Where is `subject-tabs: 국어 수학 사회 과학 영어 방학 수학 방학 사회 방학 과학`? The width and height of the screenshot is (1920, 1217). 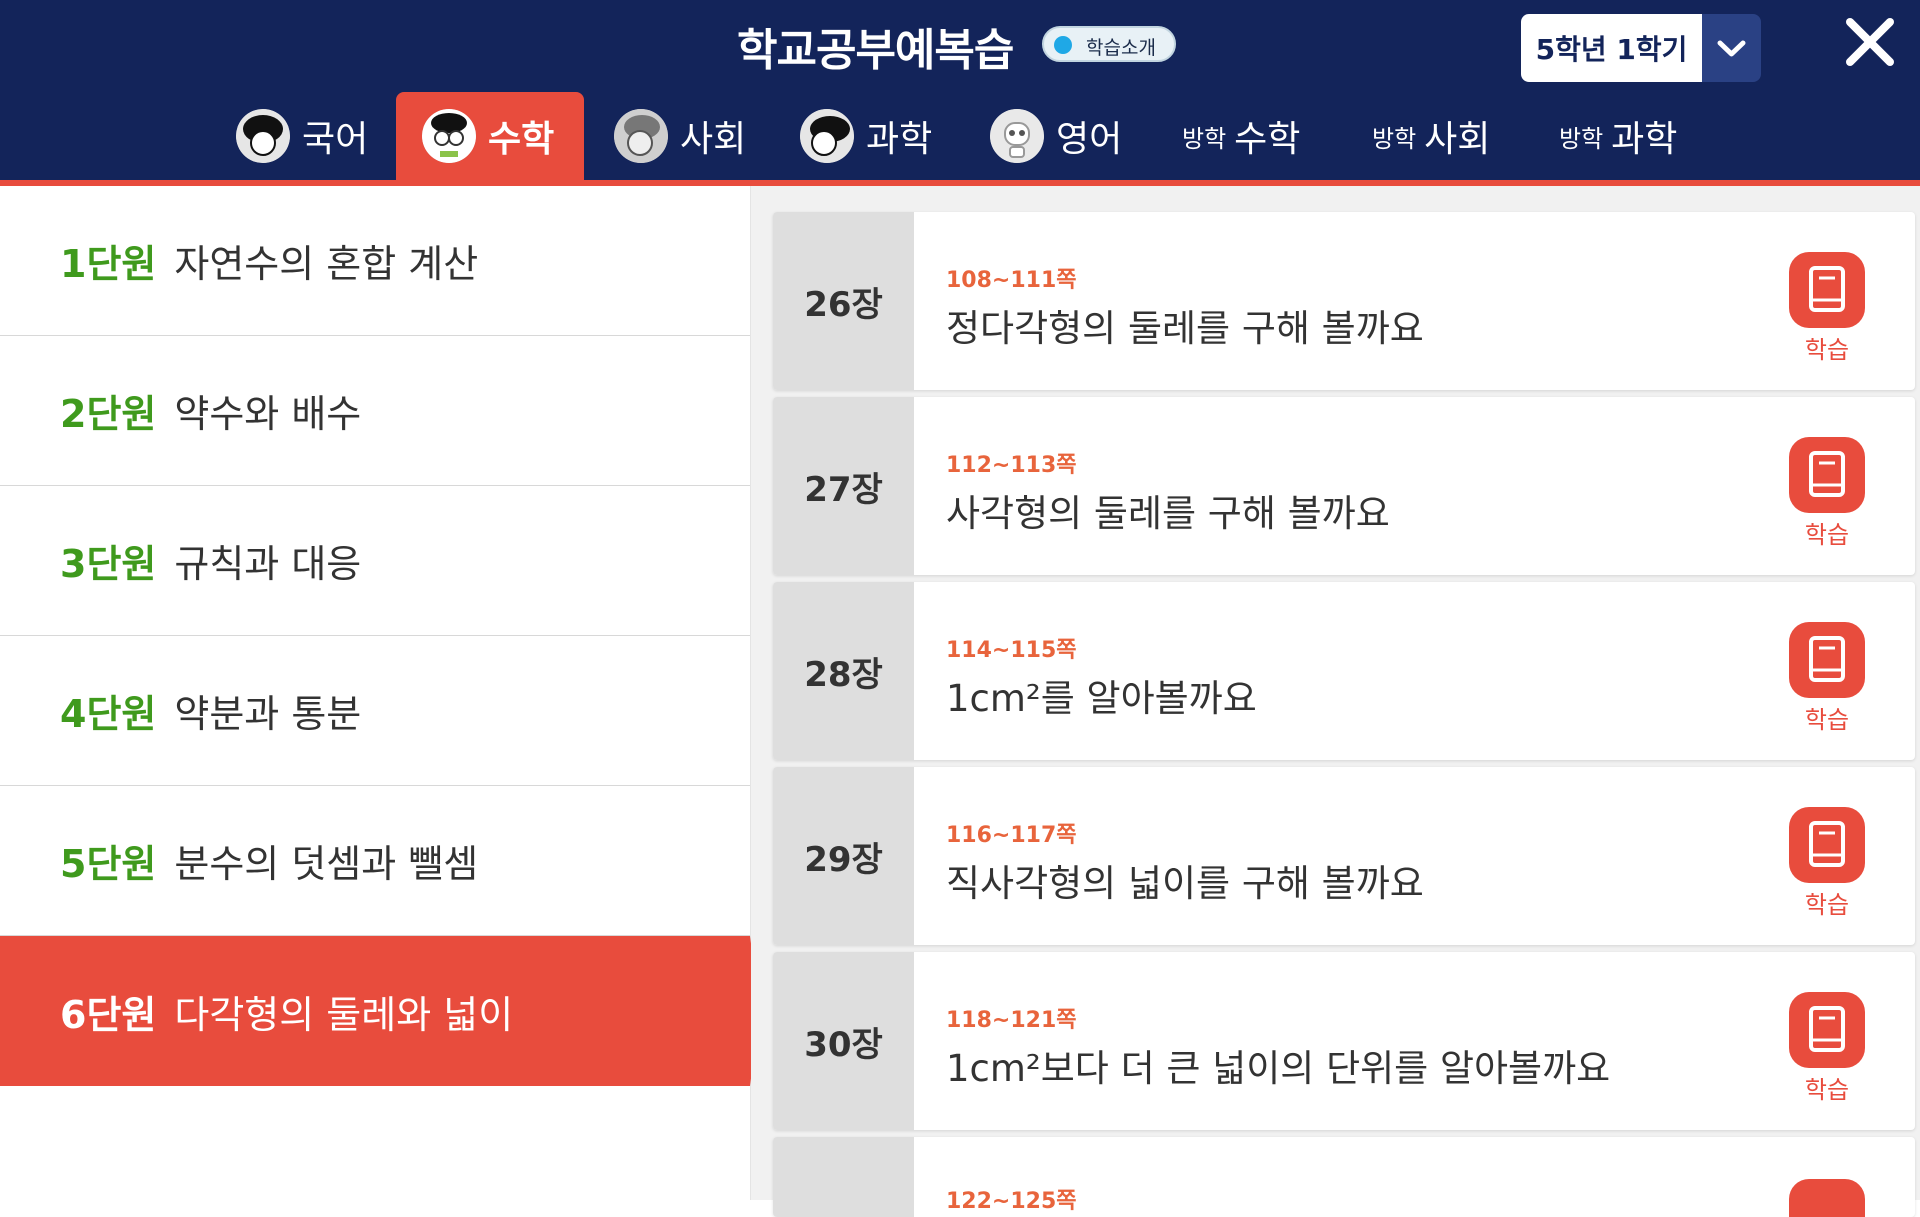
subject-tabs: 국어 수학 사회 과학 영어 방학 수학 방학 사회 방학 과학 is located at coordinates (960, 136).